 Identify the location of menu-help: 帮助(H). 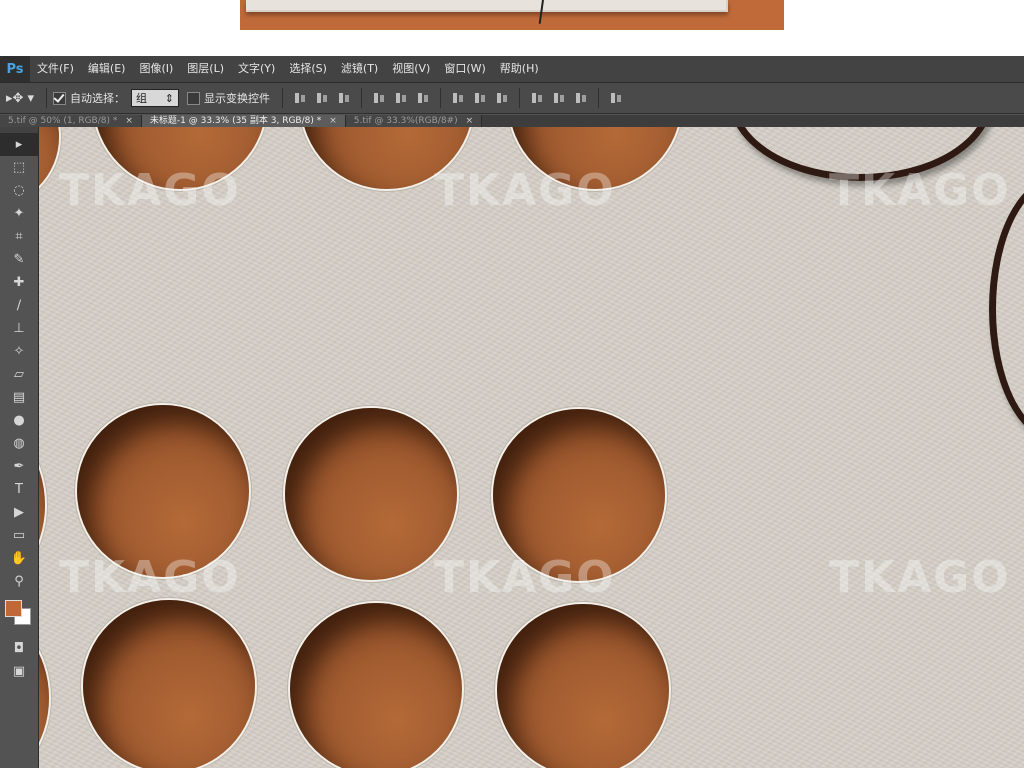
(519, 69).